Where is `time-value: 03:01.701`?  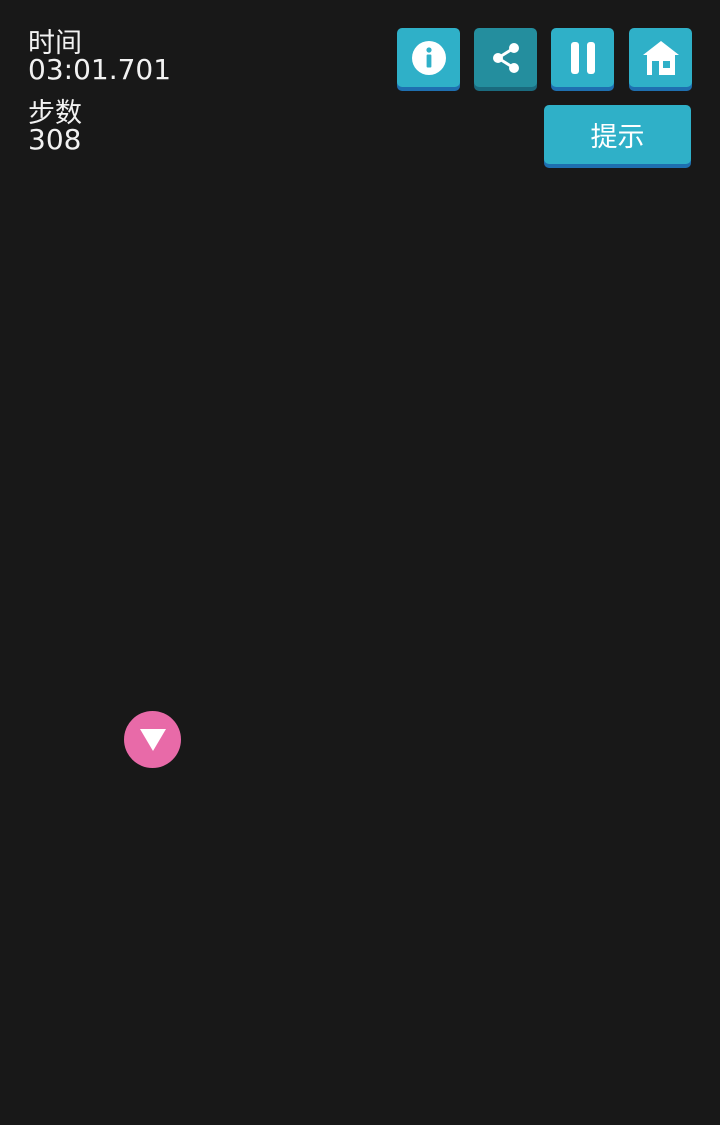
time-value: 03:01.701 is located at coordinates (100, 69).